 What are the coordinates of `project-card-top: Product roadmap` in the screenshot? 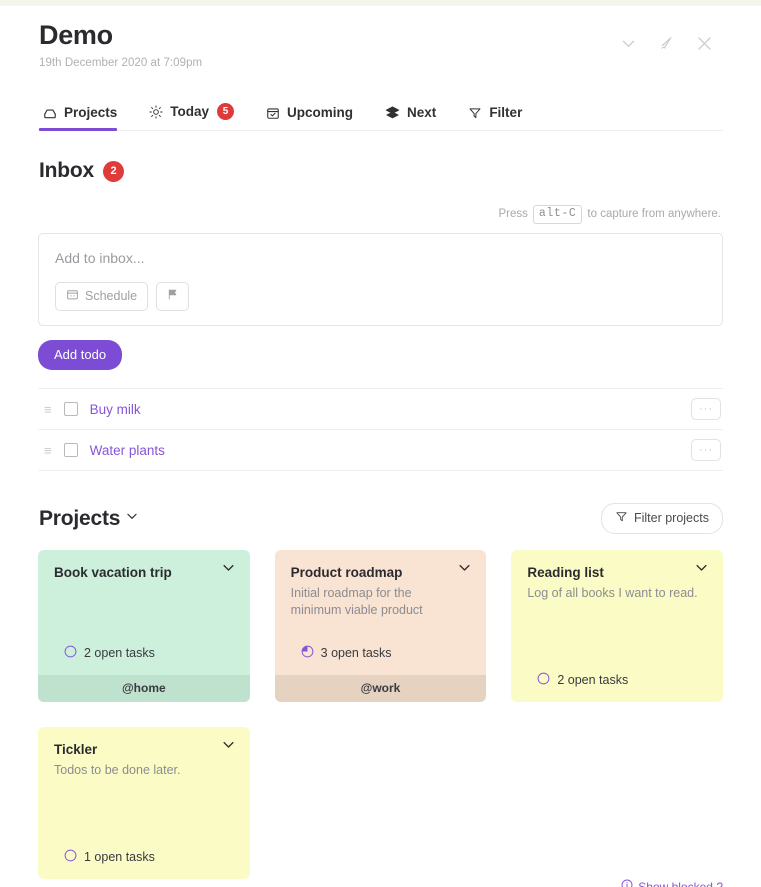 It's located at (381, 572).